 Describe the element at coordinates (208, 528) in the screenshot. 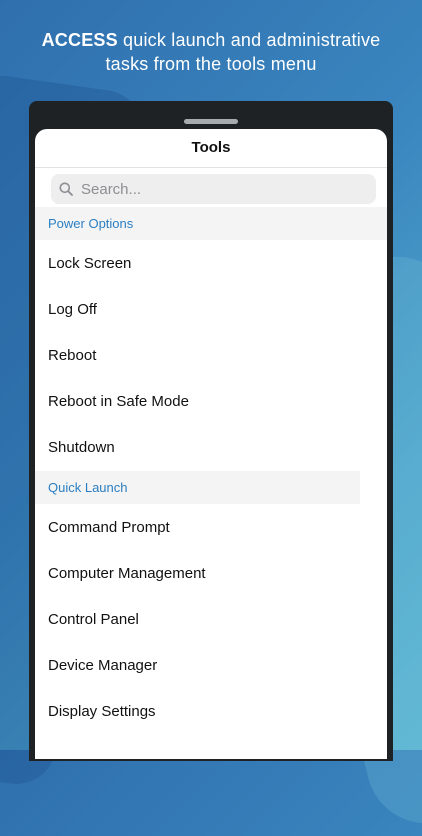

I see `menu-item-command-prompt: Command Prompt` at that location.